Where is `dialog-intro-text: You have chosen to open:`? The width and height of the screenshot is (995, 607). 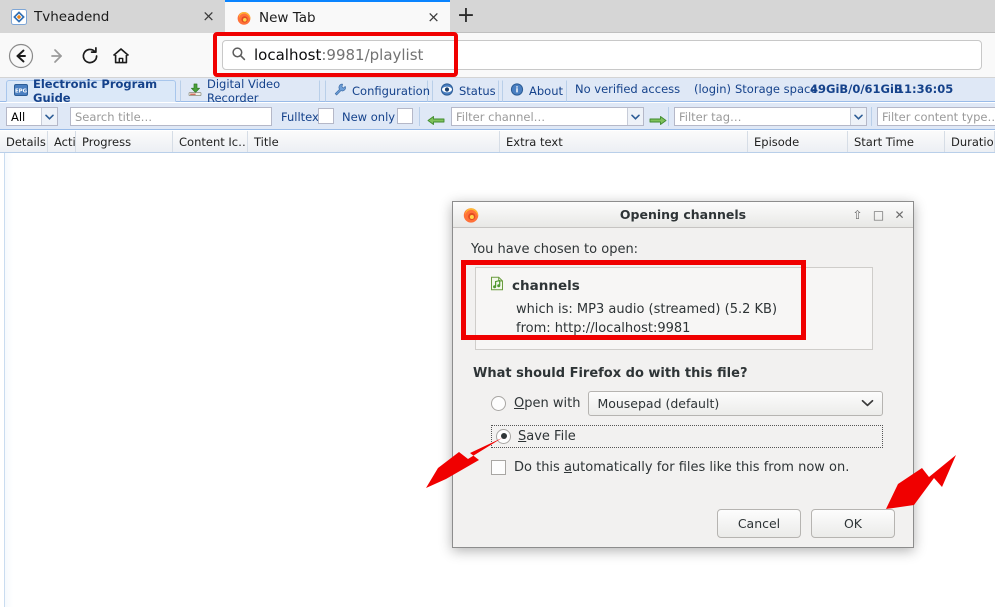
dialog-intro-text: You have chosen to open: is located at coordinates (555, 249).